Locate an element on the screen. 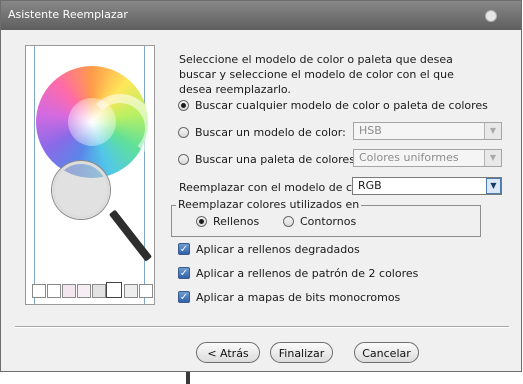 The width and height of the screenshot is (523, 384). radio-palette-label: Buscar una paleta de colores: is located at coordinates (277, 159).